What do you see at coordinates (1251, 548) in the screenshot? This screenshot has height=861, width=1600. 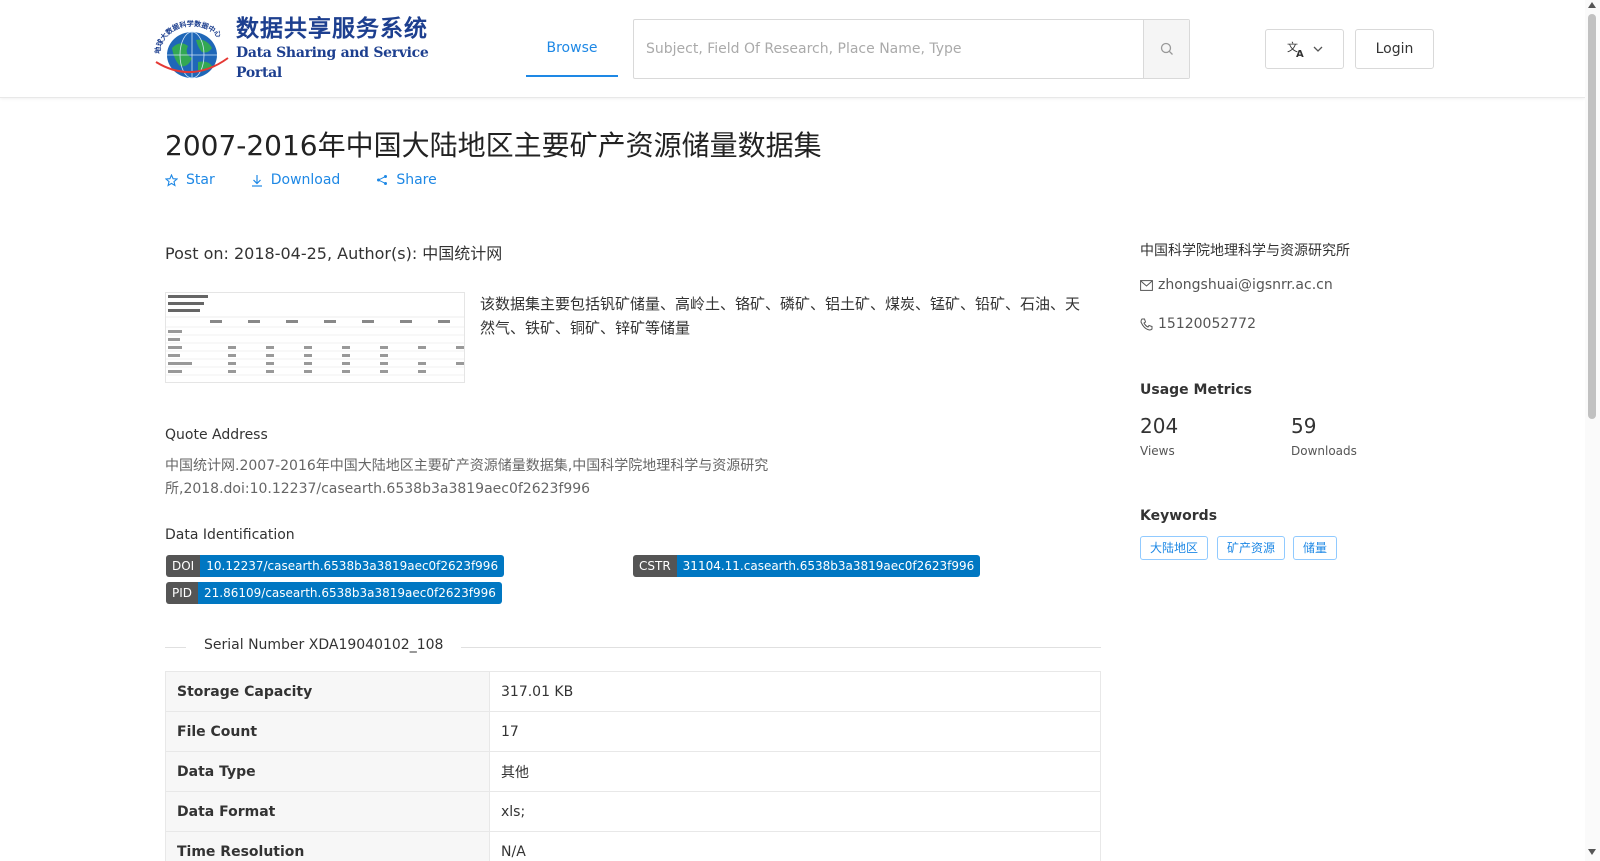 I see `keyword-tag: 矿产资源` at bounding box center [1251, 548].